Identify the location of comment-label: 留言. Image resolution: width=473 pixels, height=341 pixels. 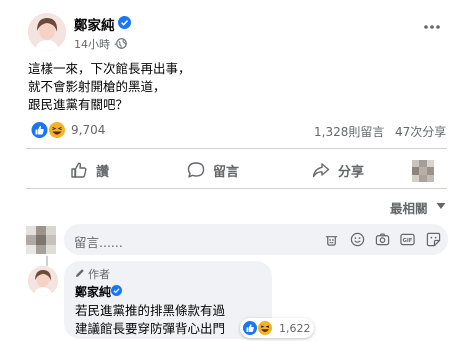
(226, 172).